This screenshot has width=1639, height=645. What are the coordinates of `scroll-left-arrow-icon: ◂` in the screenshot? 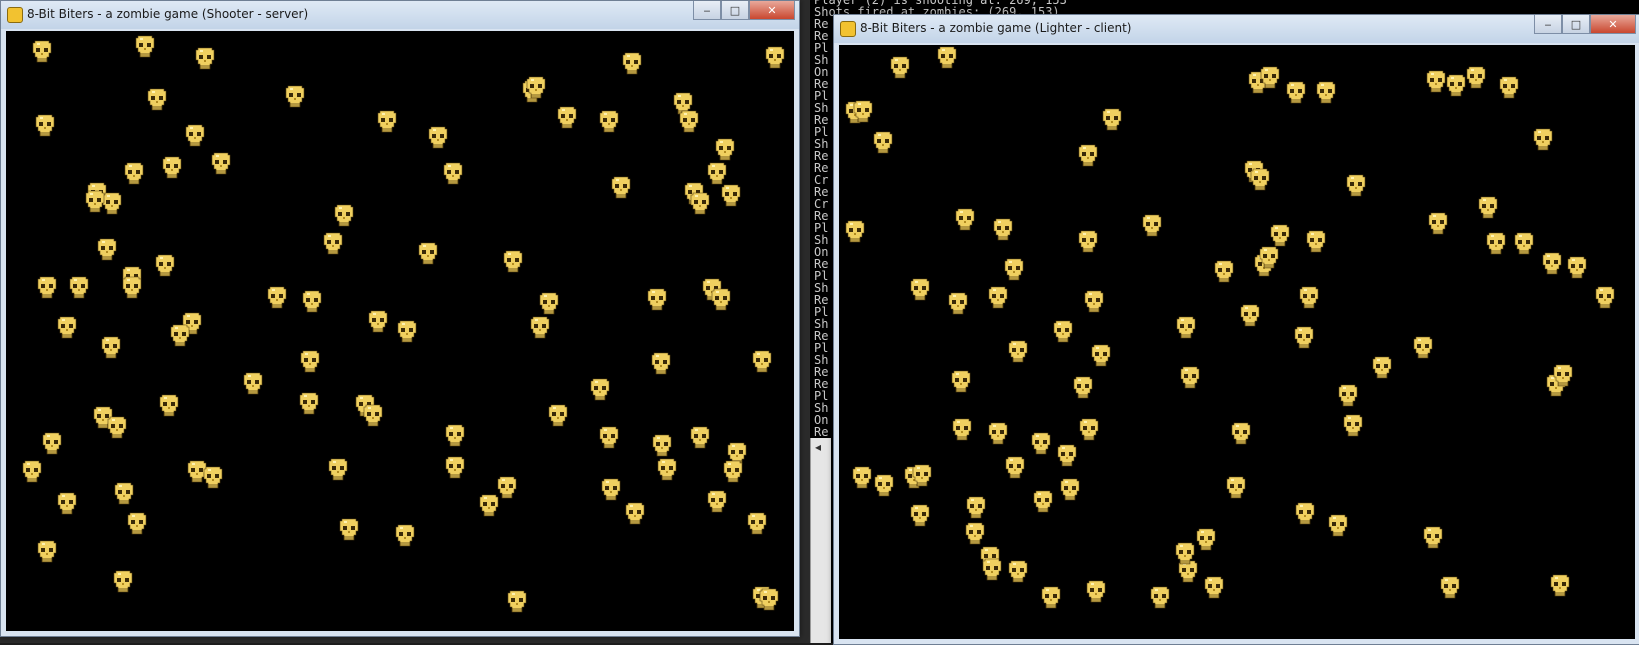 It's located at (818, 447).